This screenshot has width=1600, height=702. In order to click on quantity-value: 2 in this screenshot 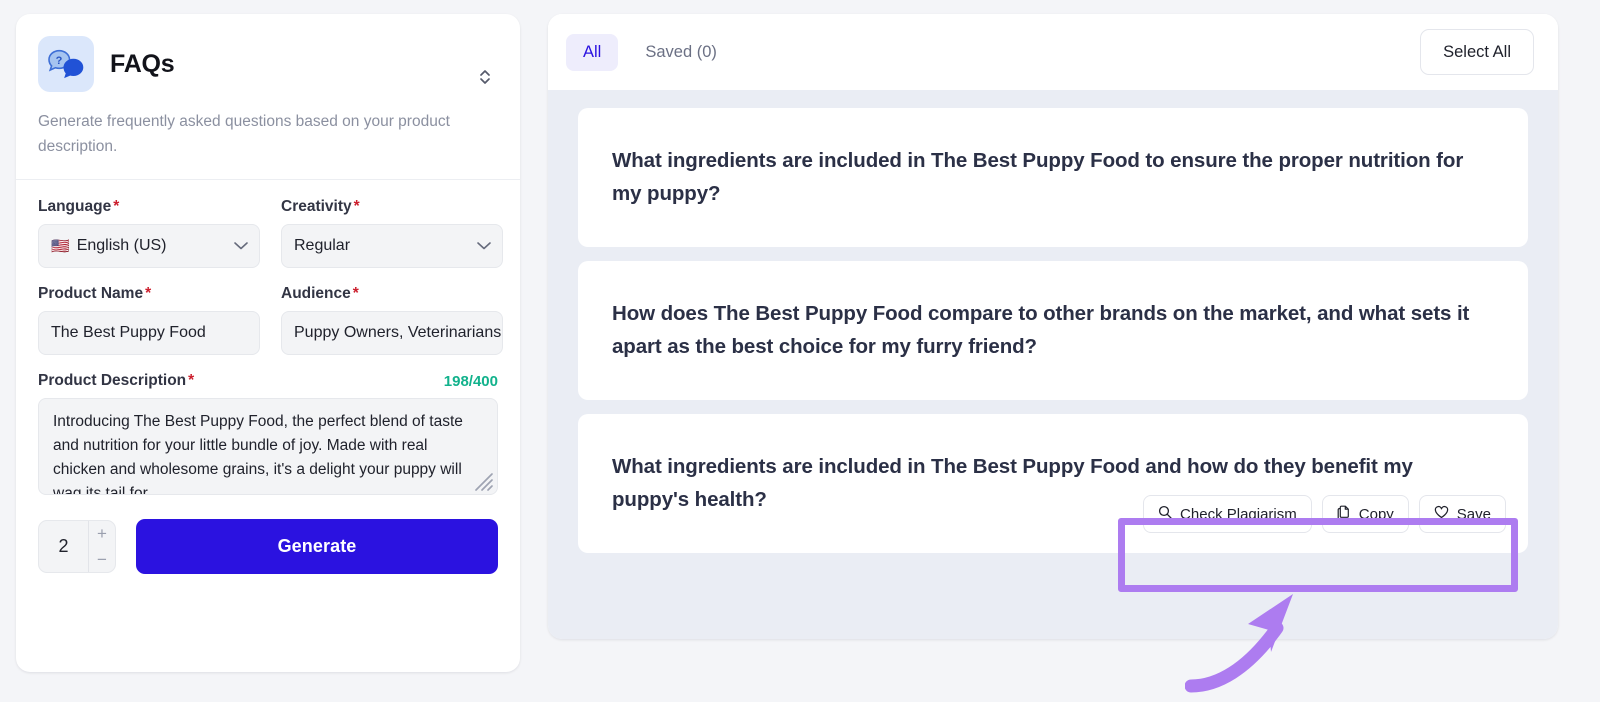, I will do `click(63, 546)`.